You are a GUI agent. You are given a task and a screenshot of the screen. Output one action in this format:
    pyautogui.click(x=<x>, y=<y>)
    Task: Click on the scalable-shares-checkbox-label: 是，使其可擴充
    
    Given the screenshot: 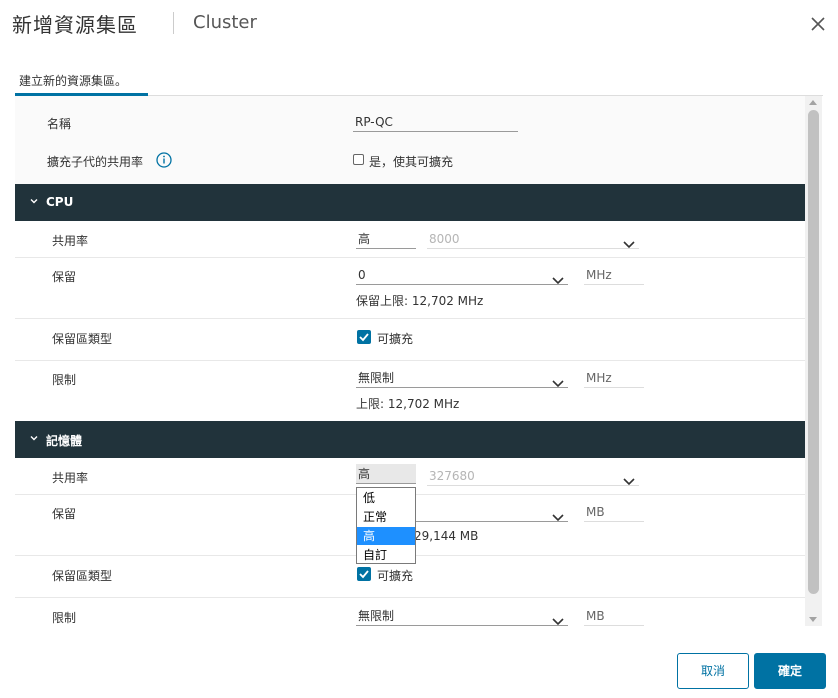 What is the action you would take?
    pyautogui.click(x=411, y=162)
    